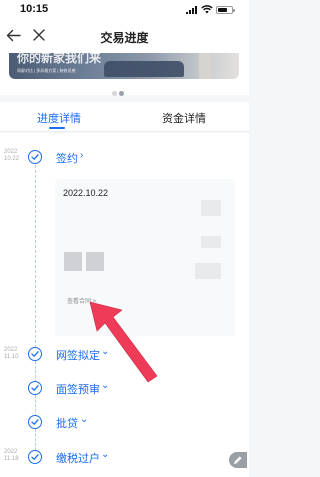 The width and height of the screenshot is (320, 477). What do you see at coordinates (67, 423) in the screenshot?
I see `step-label-loan: 批贷` at bounding box center [67, 423].